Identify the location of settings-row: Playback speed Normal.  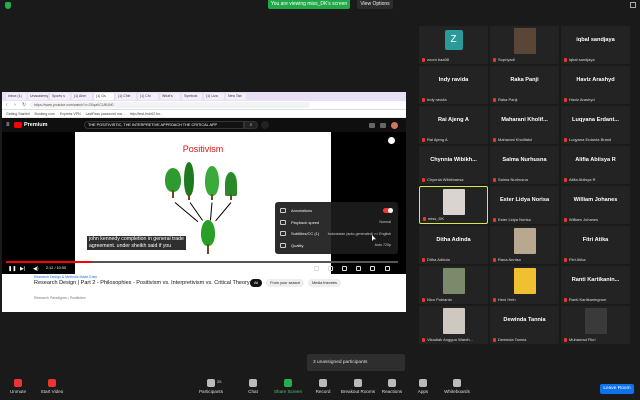
(336, 223).